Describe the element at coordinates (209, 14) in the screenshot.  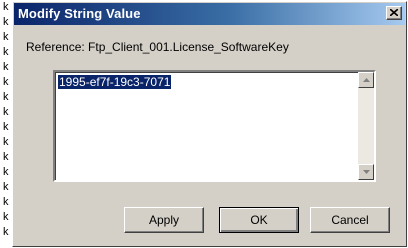
I see `title-bar: Modify String Value` at that location.